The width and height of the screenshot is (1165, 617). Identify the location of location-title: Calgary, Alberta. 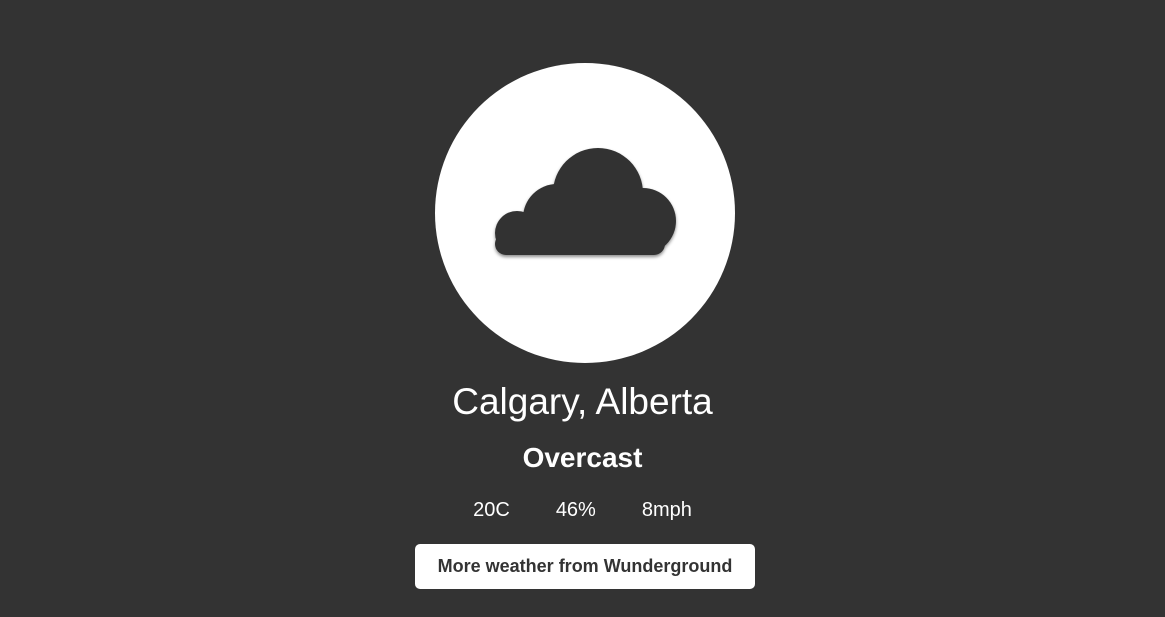
(582, 401).